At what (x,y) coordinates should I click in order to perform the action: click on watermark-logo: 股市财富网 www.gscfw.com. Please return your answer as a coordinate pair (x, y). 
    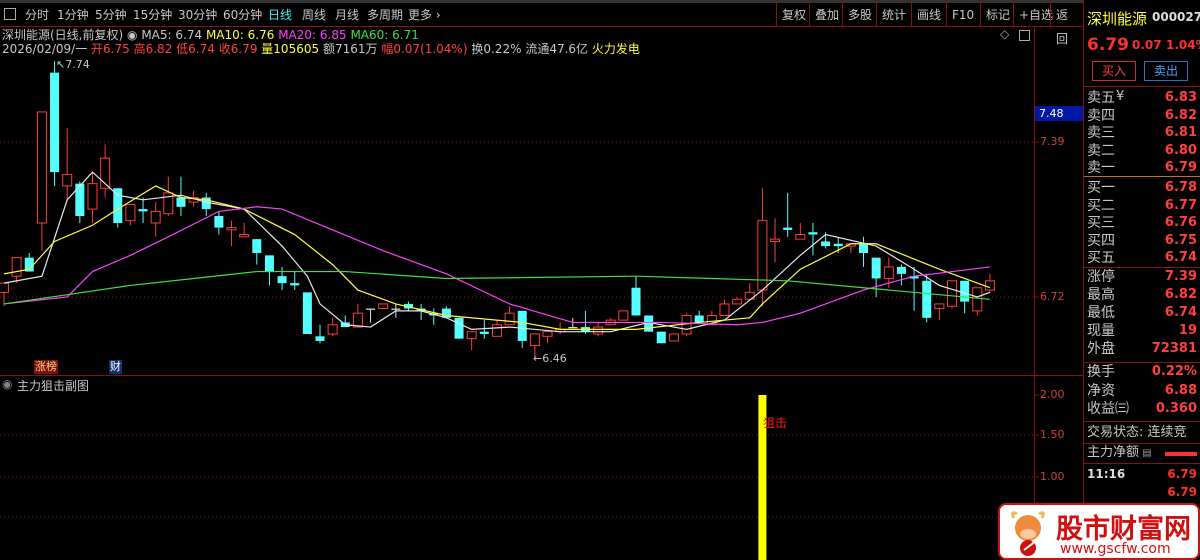
    Looking at the image, I should click on (1099, 531).